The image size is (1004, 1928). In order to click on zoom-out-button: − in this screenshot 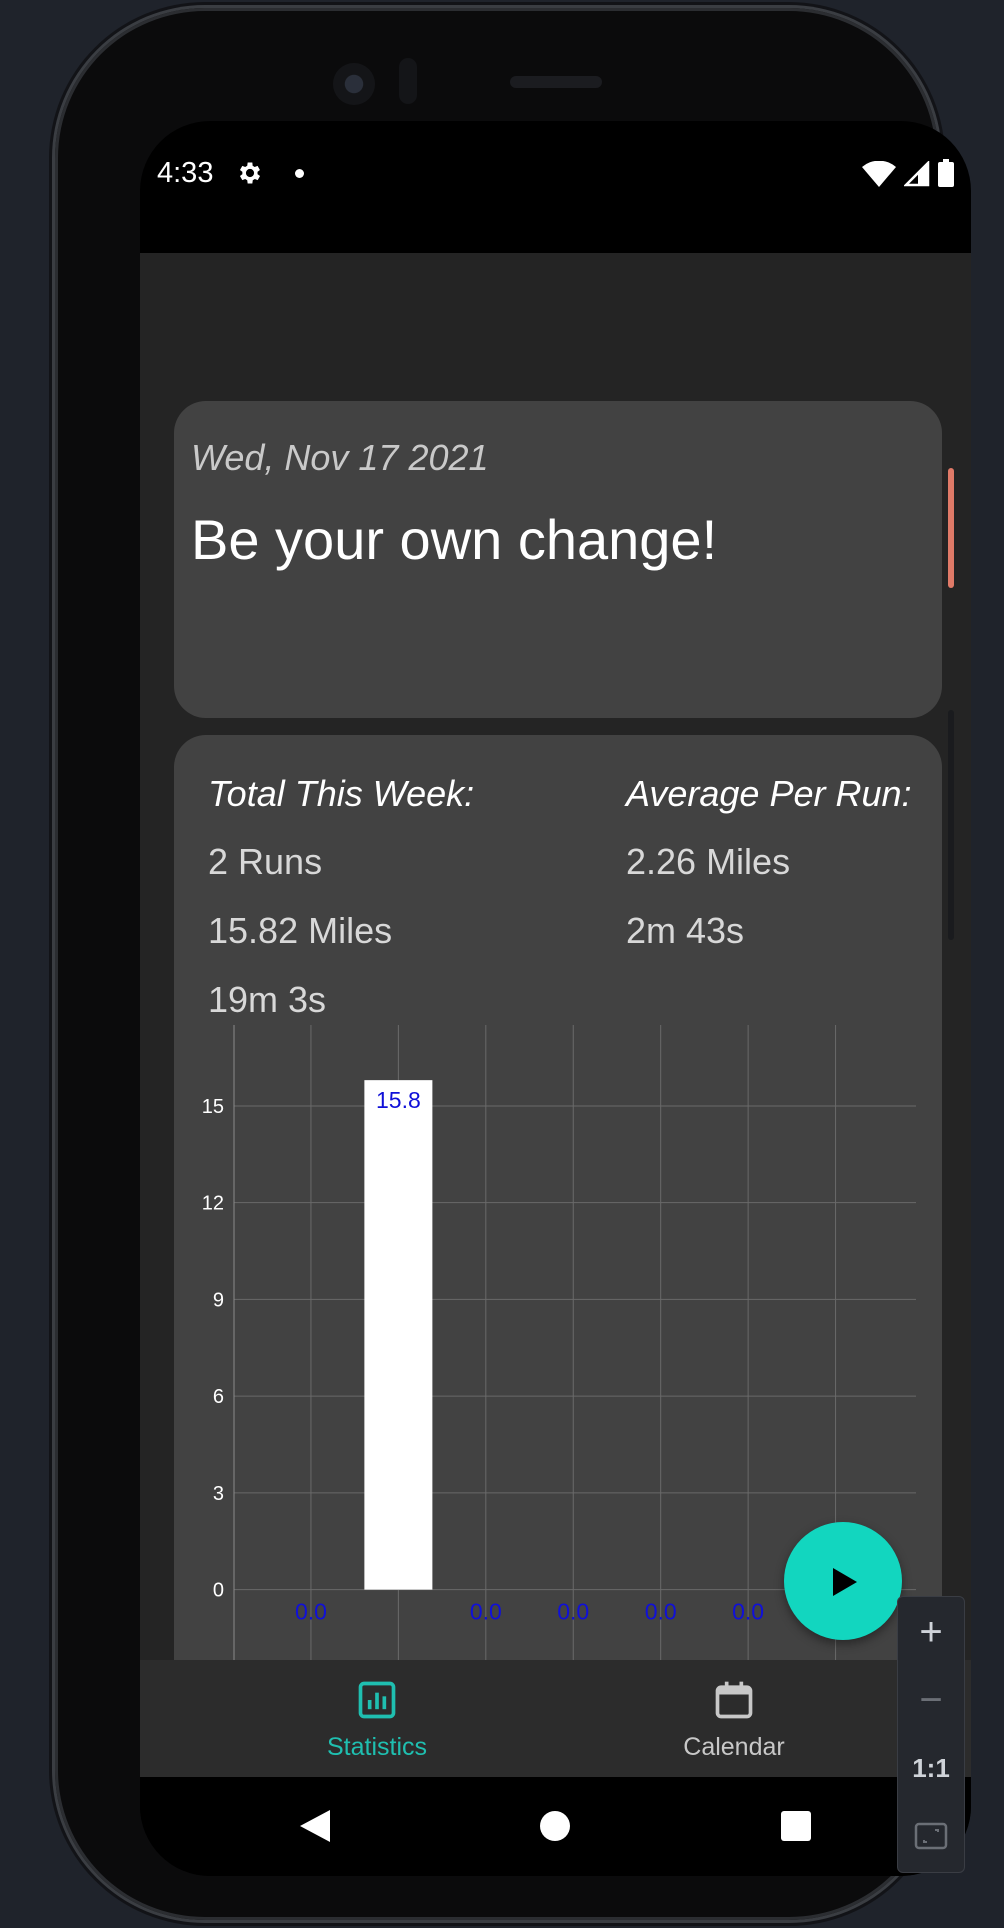, I will do `click(931, 1700)`.